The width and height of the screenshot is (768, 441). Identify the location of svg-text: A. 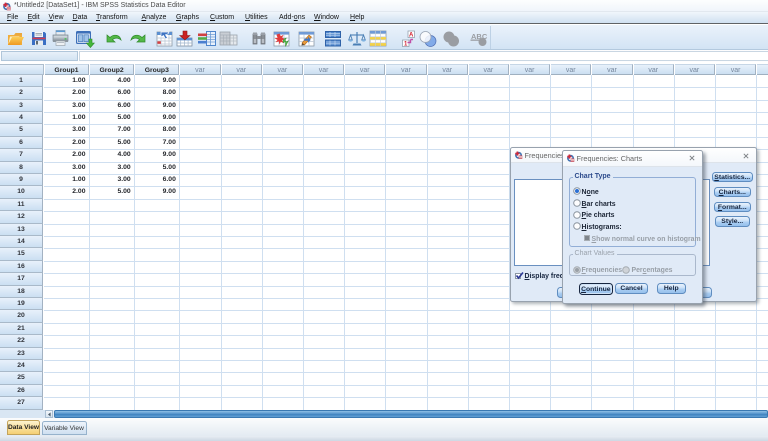
(411, 35).